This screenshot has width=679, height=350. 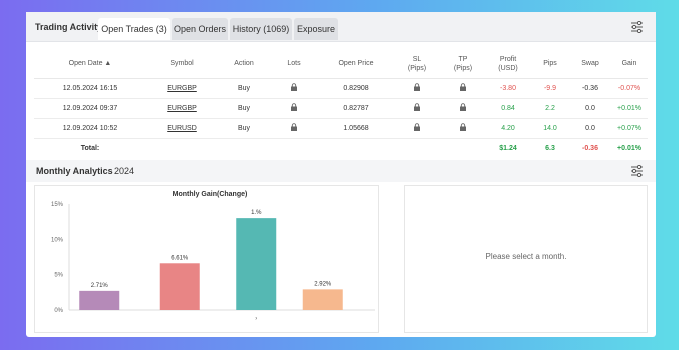 What do you see at coordinates (508, 88) in the screenshot?
I see `cell-profit: -3.80` at bounding box center [508, 88].